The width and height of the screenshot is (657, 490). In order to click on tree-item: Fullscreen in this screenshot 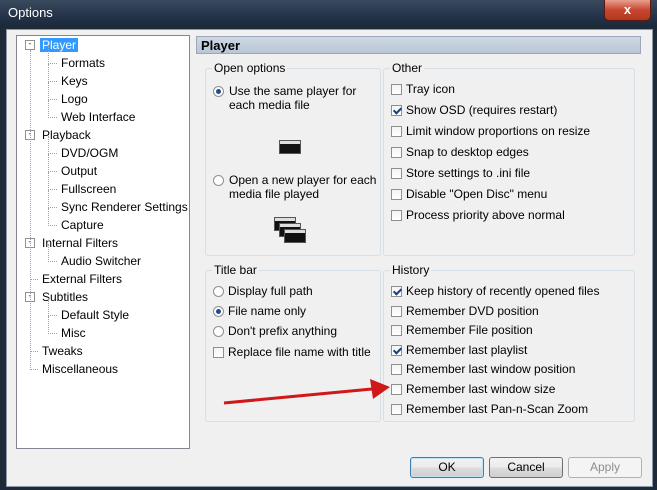, I will do `click(88, 189)`.